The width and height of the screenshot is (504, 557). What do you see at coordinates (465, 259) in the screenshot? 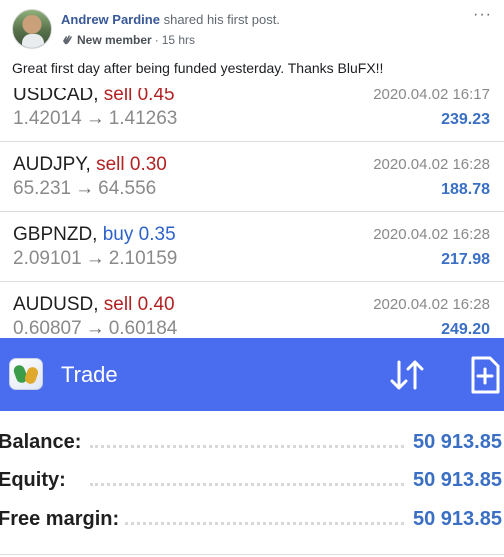
I see `trade-profit: 217.98` at bounding box center [465, 259].